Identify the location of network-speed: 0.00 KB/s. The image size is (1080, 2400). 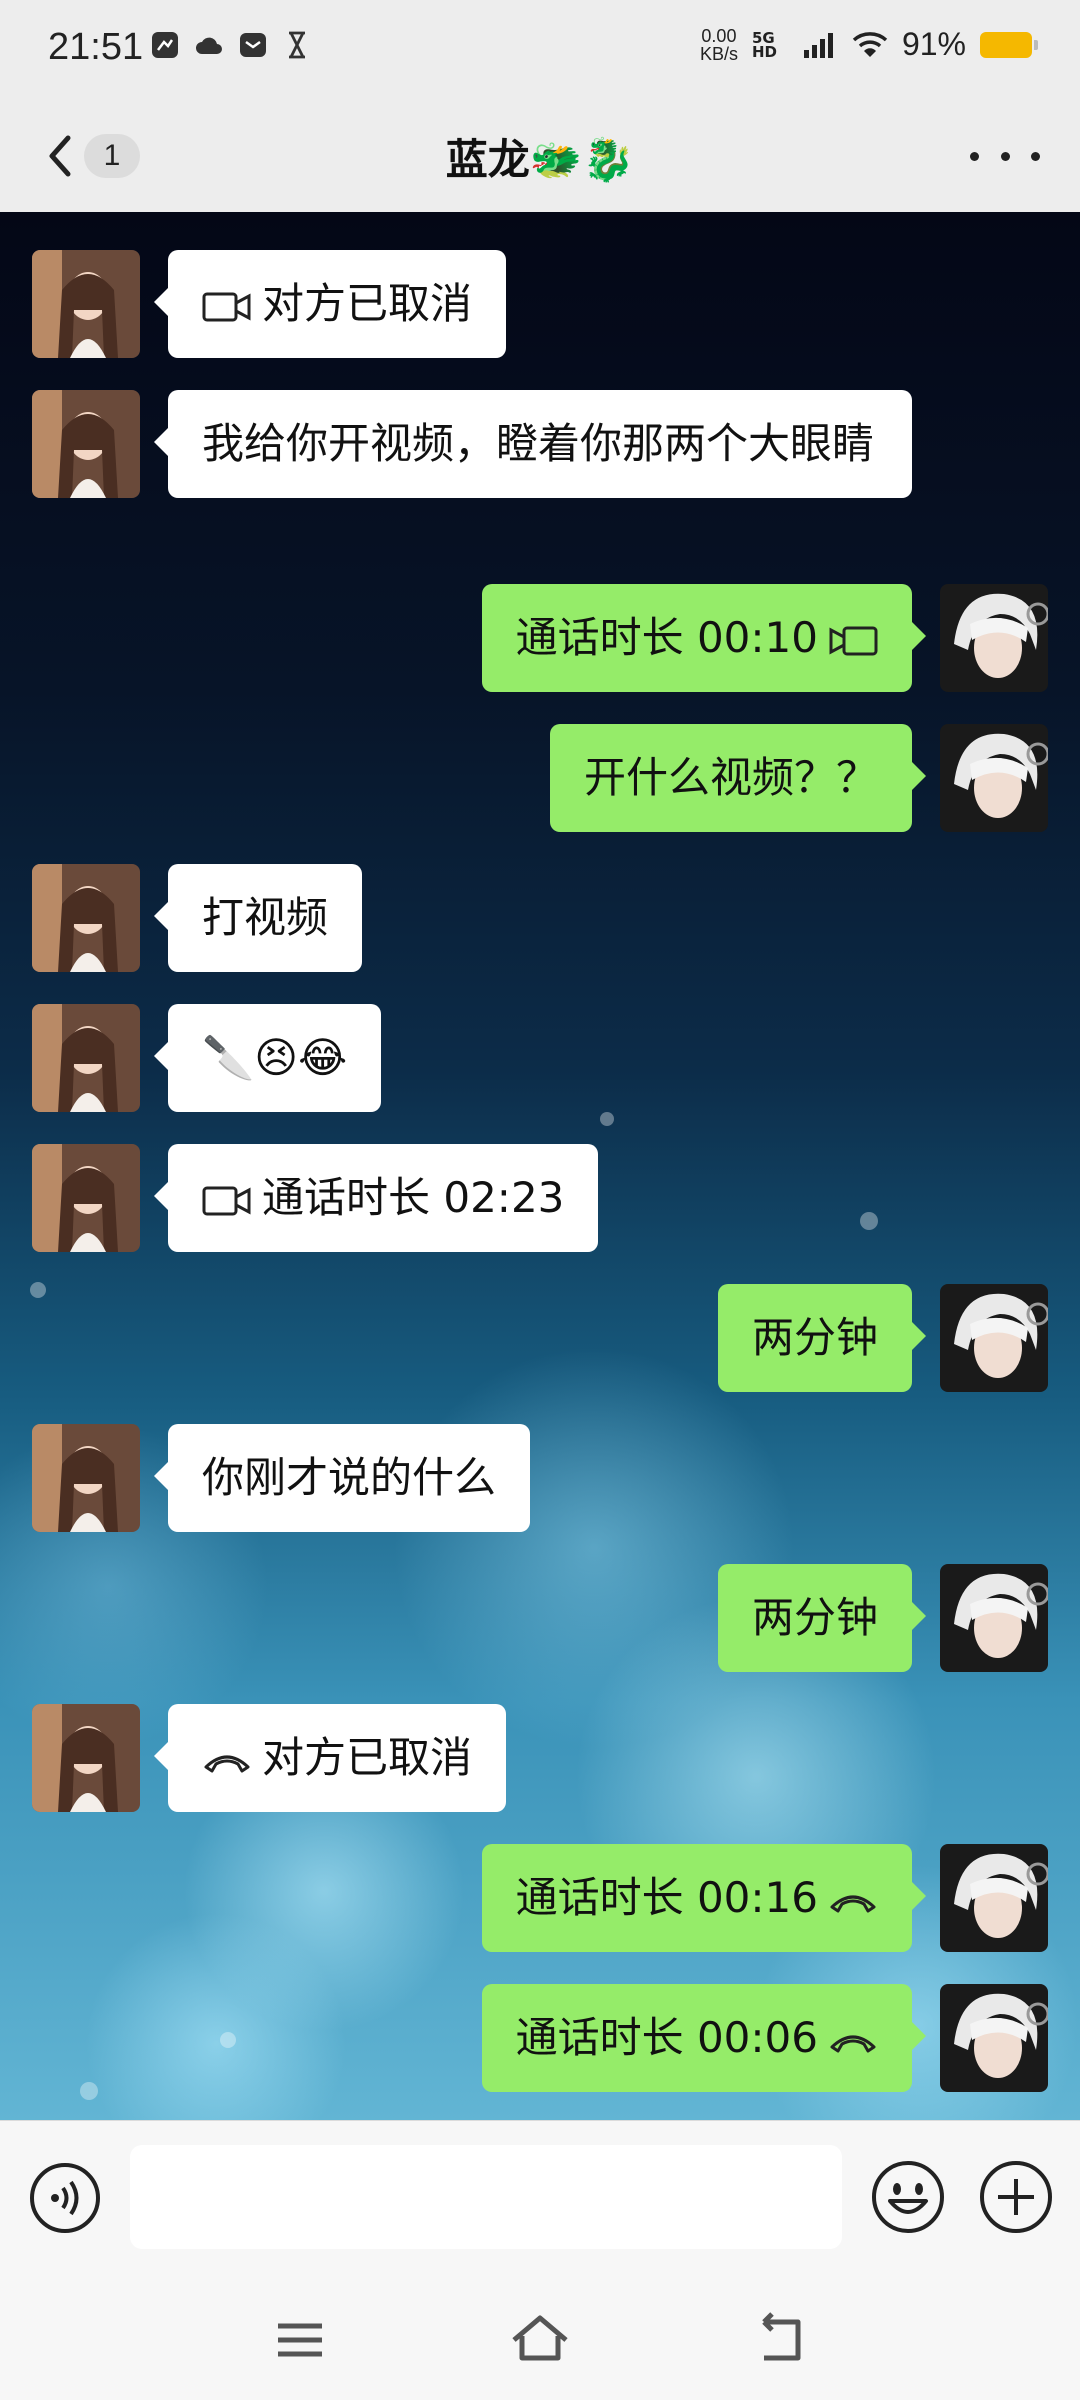
(719, 45).